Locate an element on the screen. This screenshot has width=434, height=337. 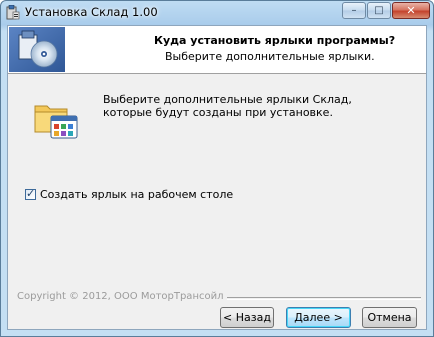
maximize-icon: □ is located at coordinates (379, 10).